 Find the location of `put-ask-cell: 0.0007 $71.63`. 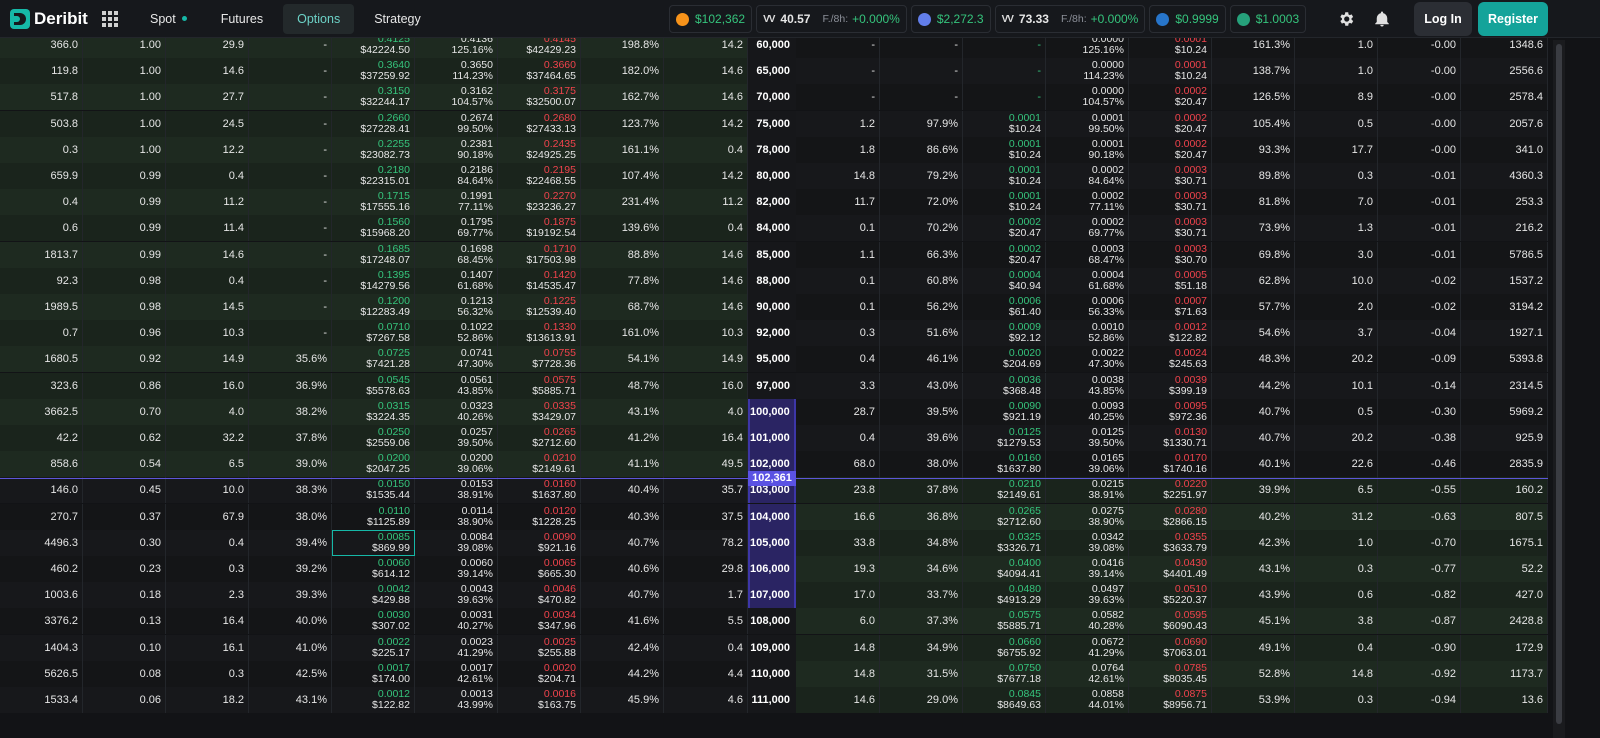

put-ask-cell: 0.0007 $71.63 is located at coordinates (1170, 307).